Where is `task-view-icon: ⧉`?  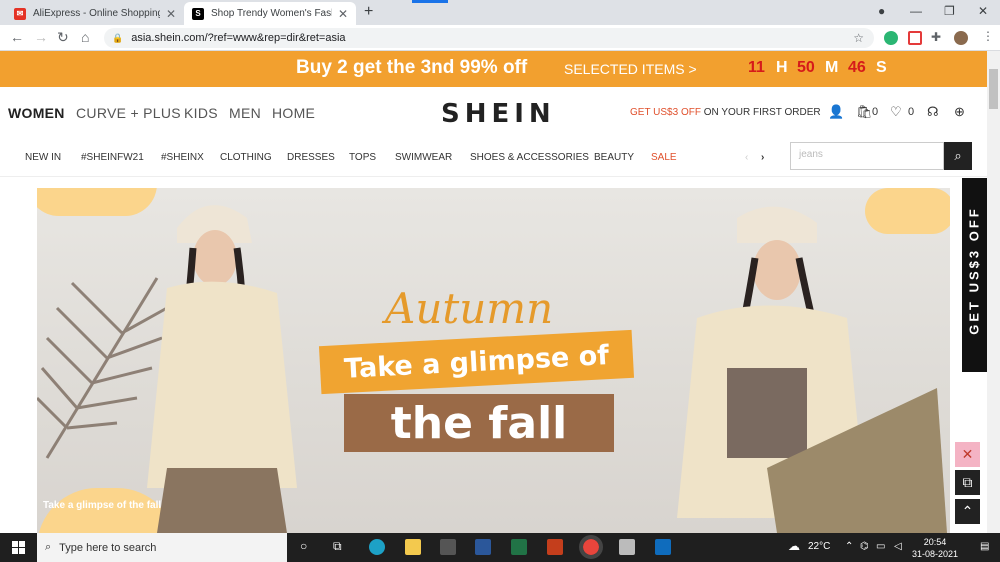 task-view-icon: ⧉ is located at coordinates (337, 546).